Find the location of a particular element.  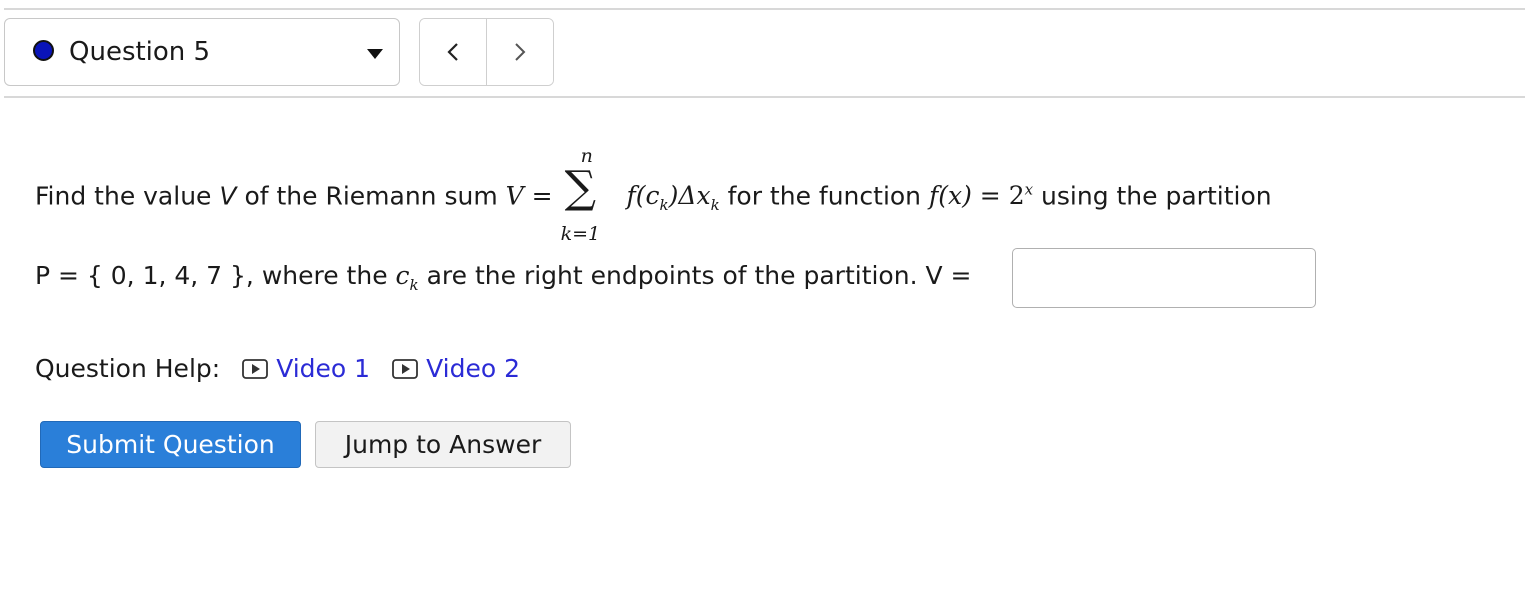

top-divider is located at coordinates (764, 9).